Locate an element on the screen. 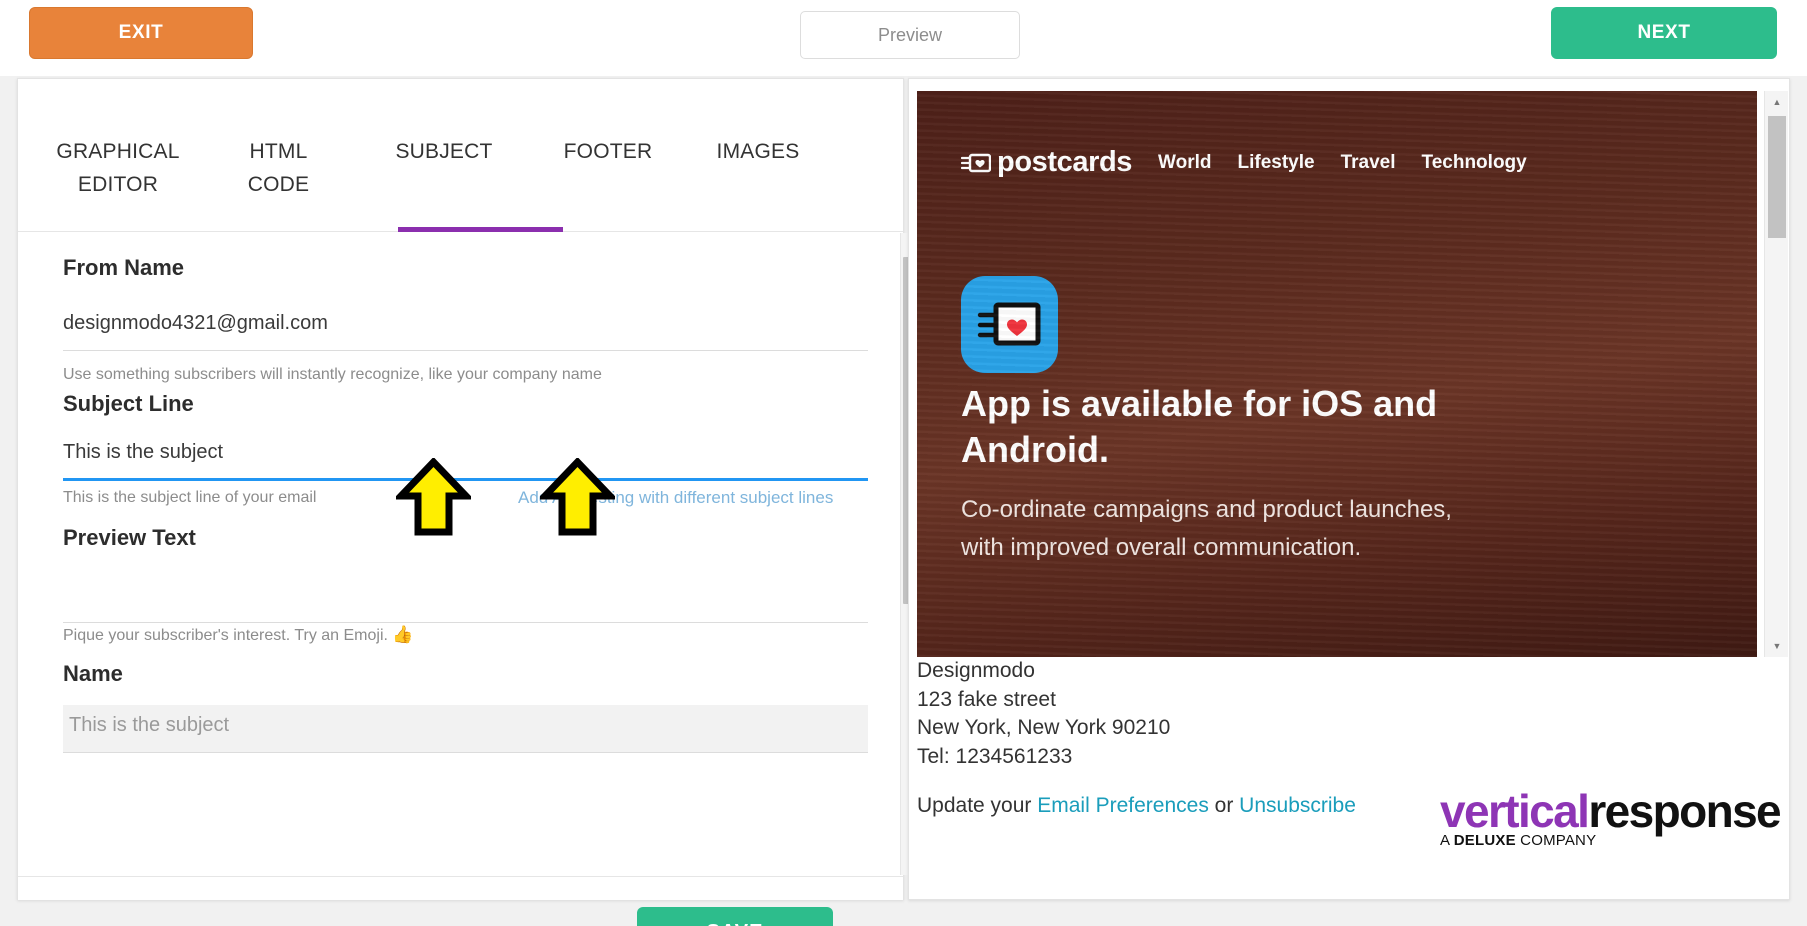 This screenshot has width=1807, height=926. from-name-input is located at coordinates (465, 327).